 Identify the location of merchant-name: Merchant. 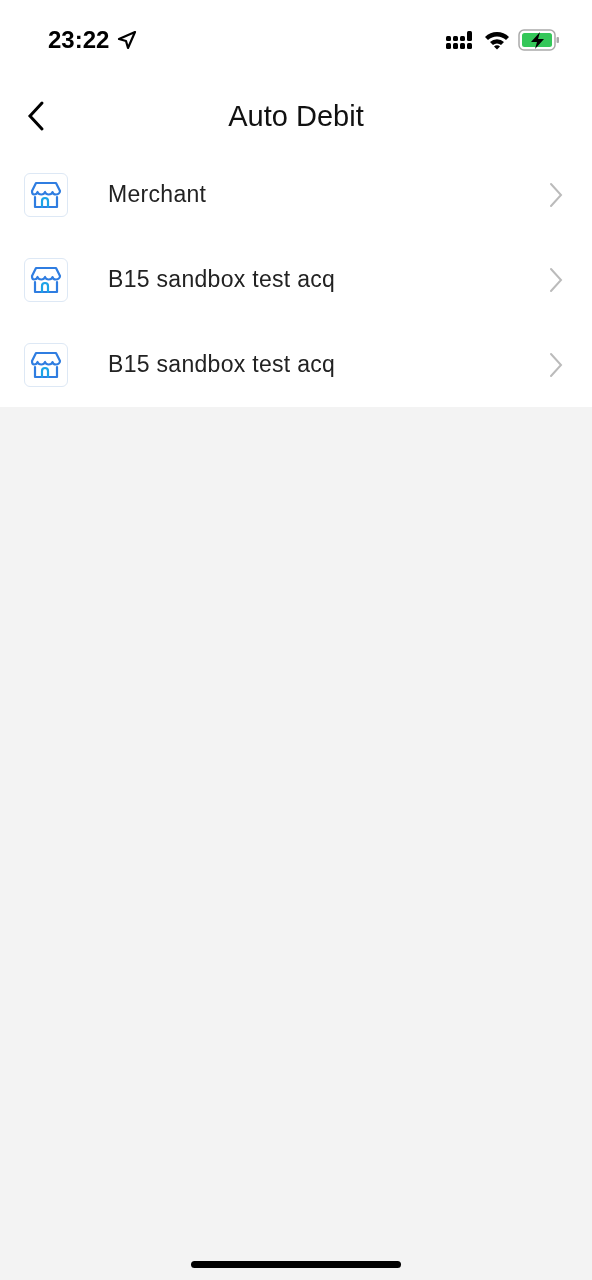
(158, 194).